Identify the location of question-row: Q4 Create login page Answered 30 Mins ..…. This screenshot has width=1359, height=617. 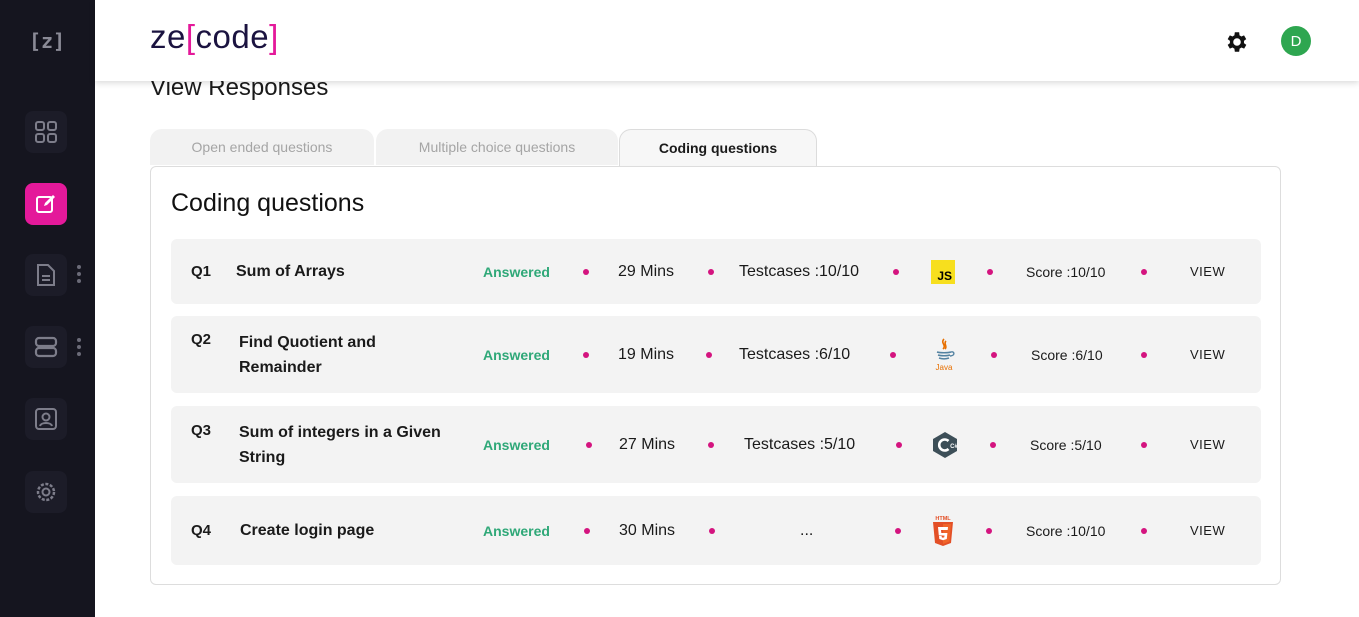
(716, 530).